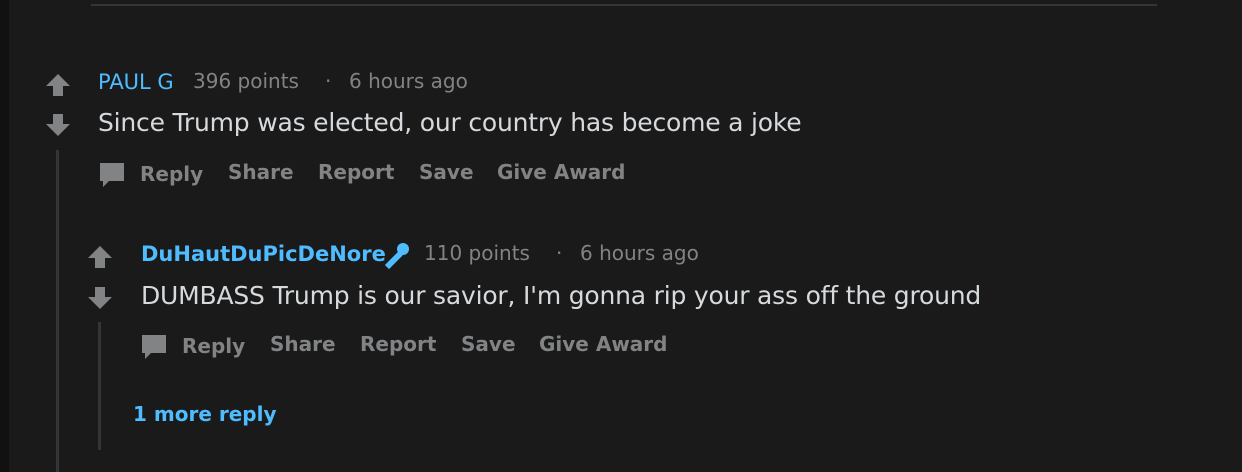  Describe the element at coordinates (205, 414) in the screenshot. I see `more-replies-link: 1 more reply` at that location.